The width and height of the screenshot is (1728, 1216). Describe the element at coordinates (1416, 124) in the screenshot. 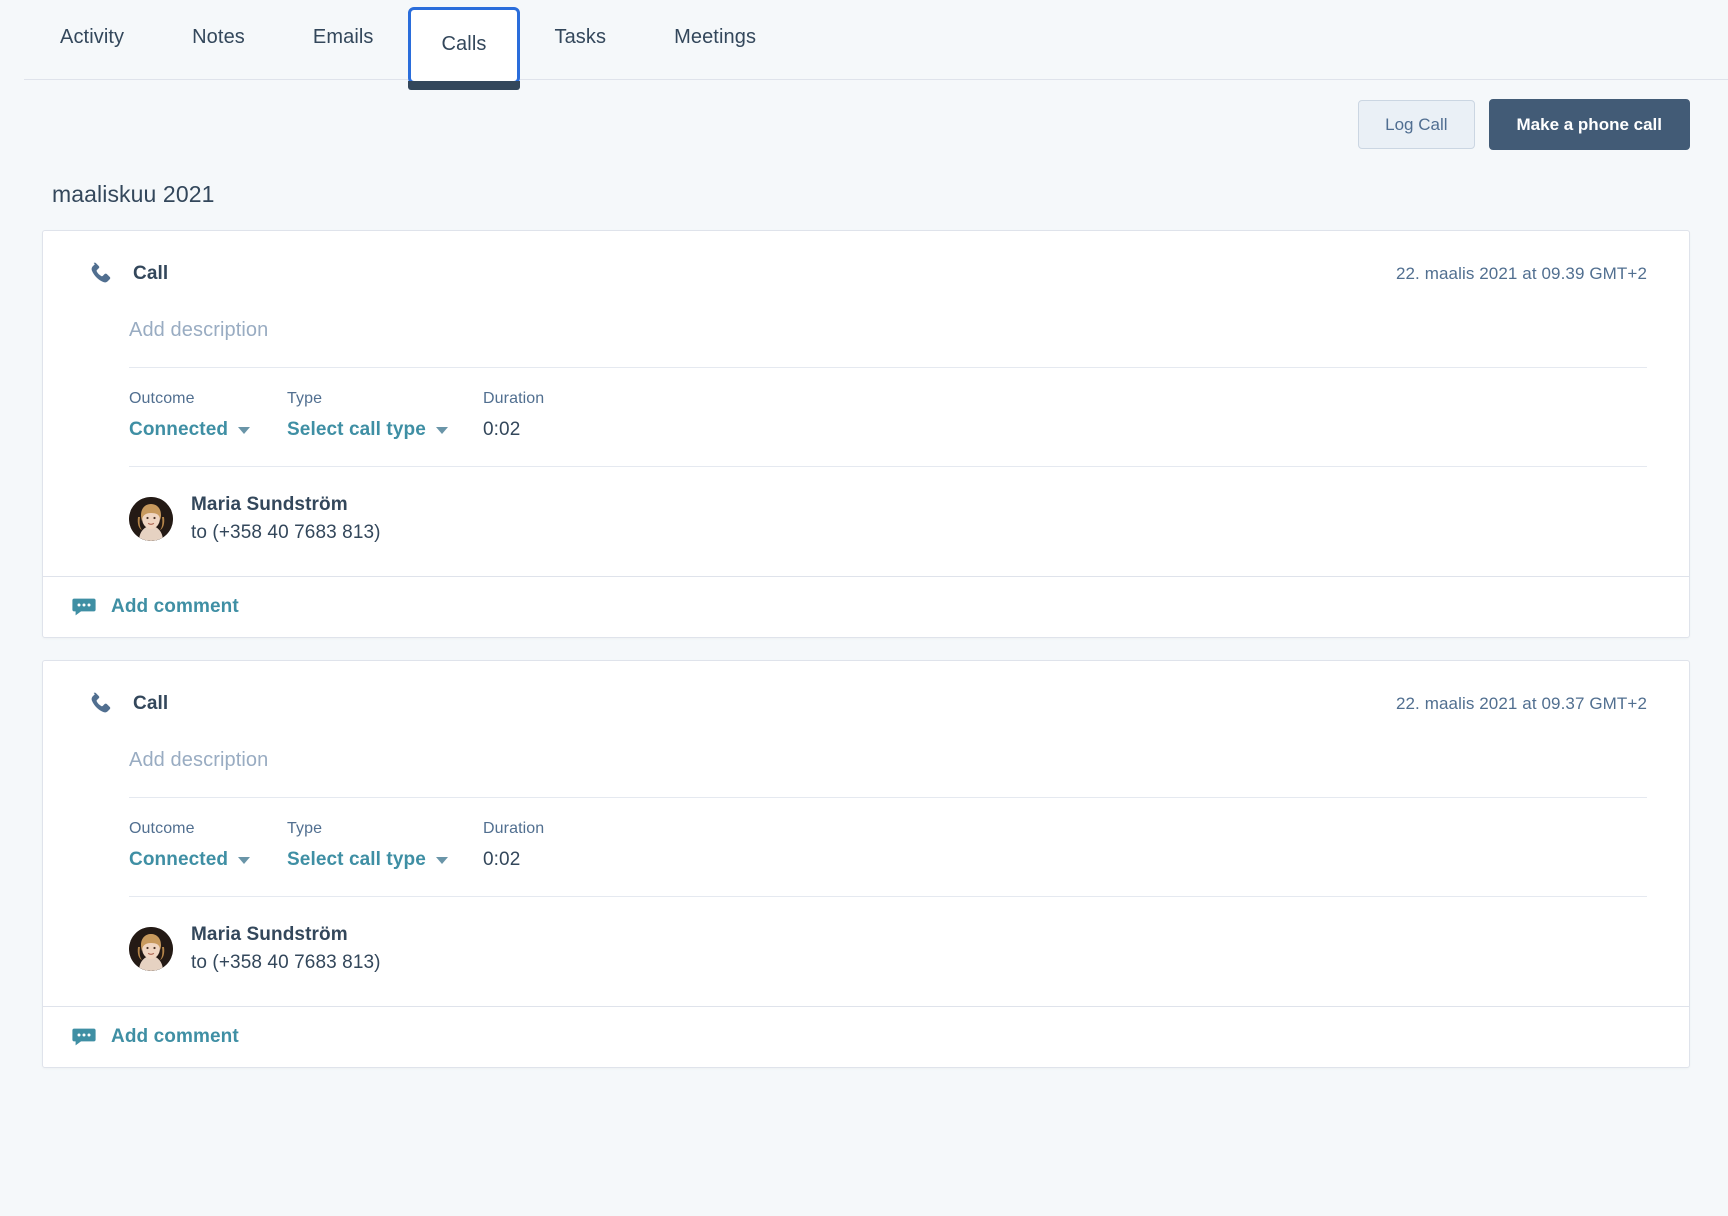

I see `log-call-button: Log Call` at that location.